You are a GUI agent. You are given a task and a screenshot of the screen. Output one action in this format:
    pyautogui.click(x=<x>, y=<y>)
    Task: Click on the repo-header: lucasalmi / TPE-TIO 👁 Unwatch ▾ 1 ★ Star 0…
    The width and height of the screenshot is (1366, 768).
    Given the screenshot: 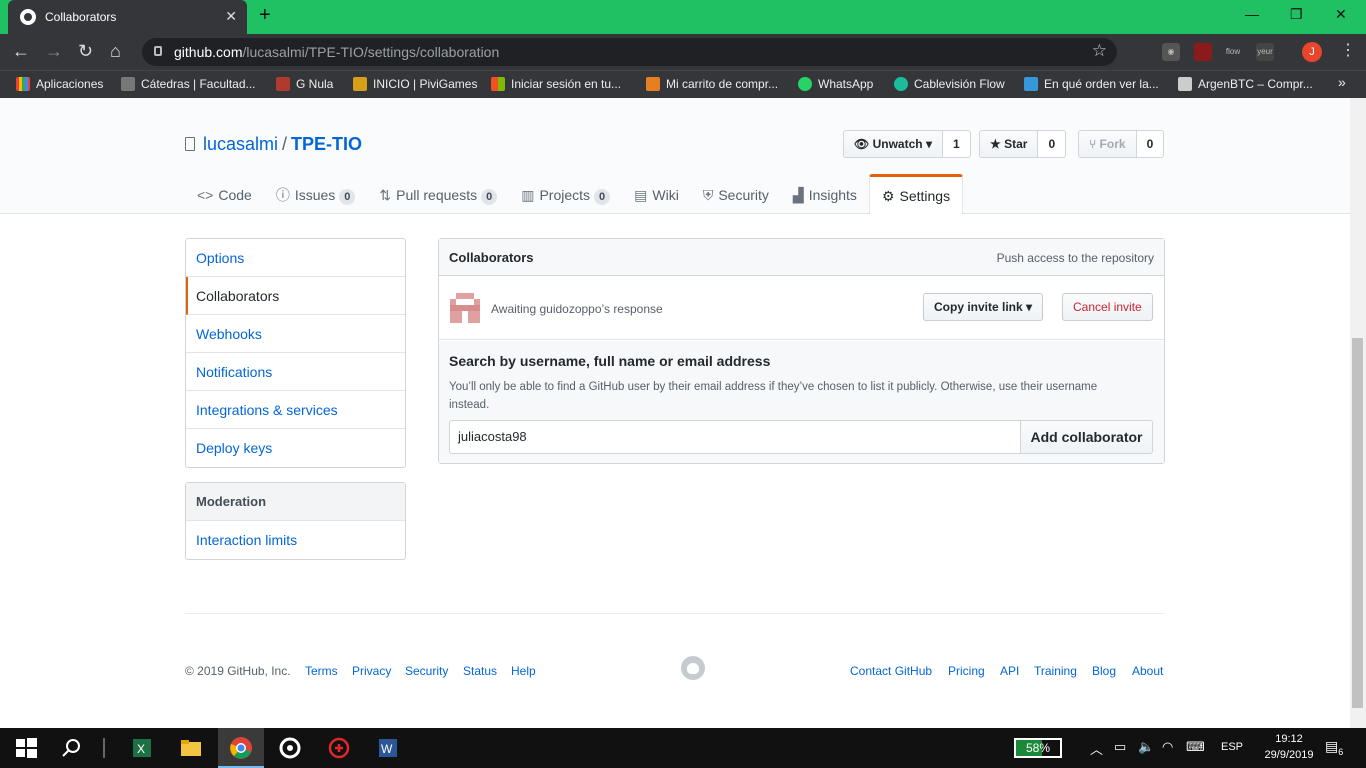 What is the action you would take?
    pyautogui.click(x=675, y=156)
    